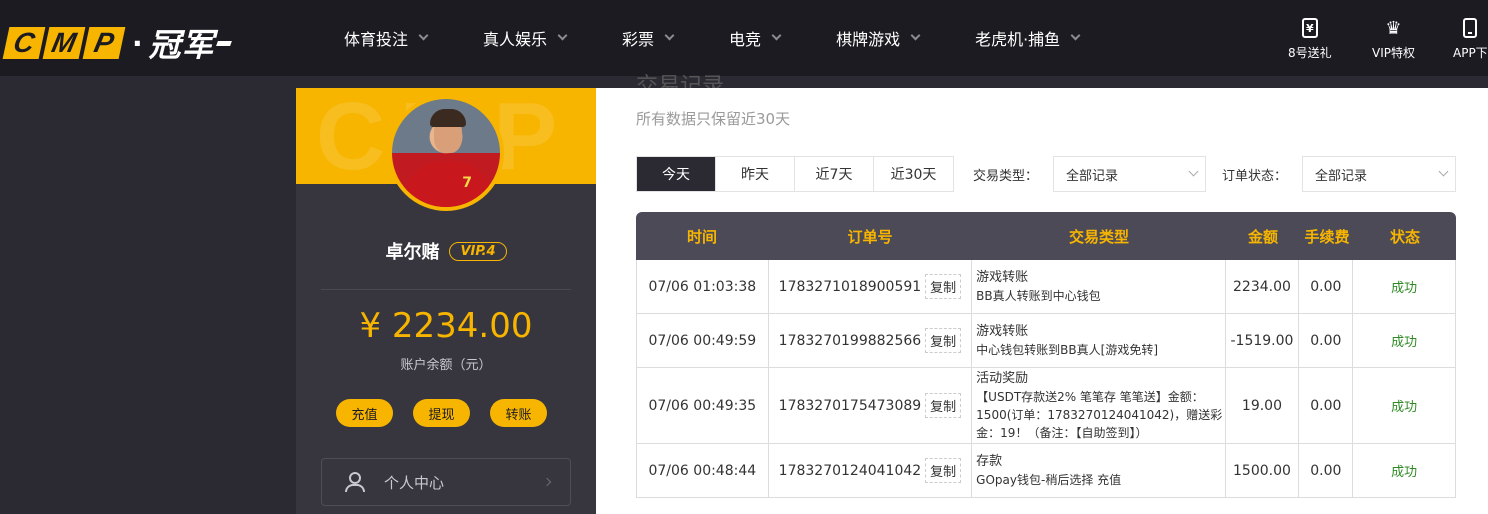 The width and height of the screenshot is (1488, 514). Describe the element at coordinates (1263, 405) in the screenshot. I see `cell-amount: 19.00` at that location.